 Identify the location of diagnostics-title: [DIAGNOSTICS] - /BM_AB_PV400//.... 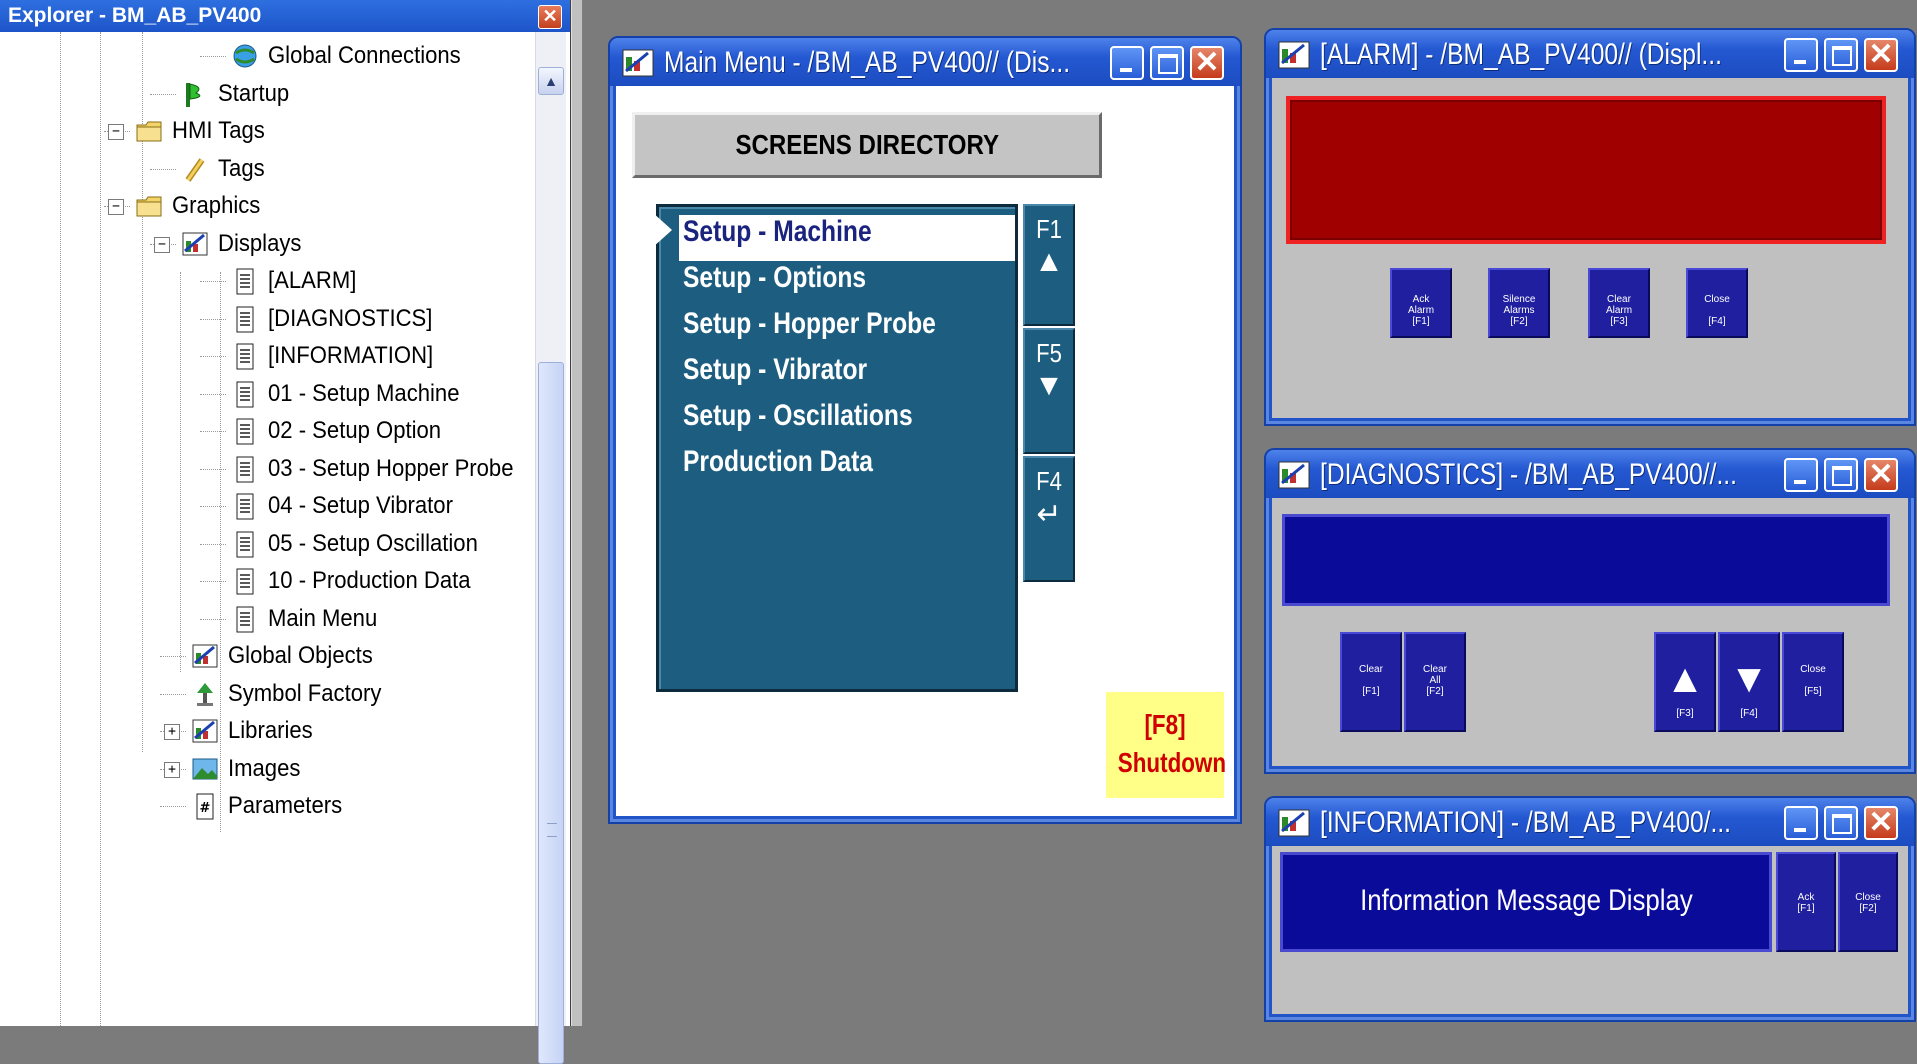
(1528, 474).